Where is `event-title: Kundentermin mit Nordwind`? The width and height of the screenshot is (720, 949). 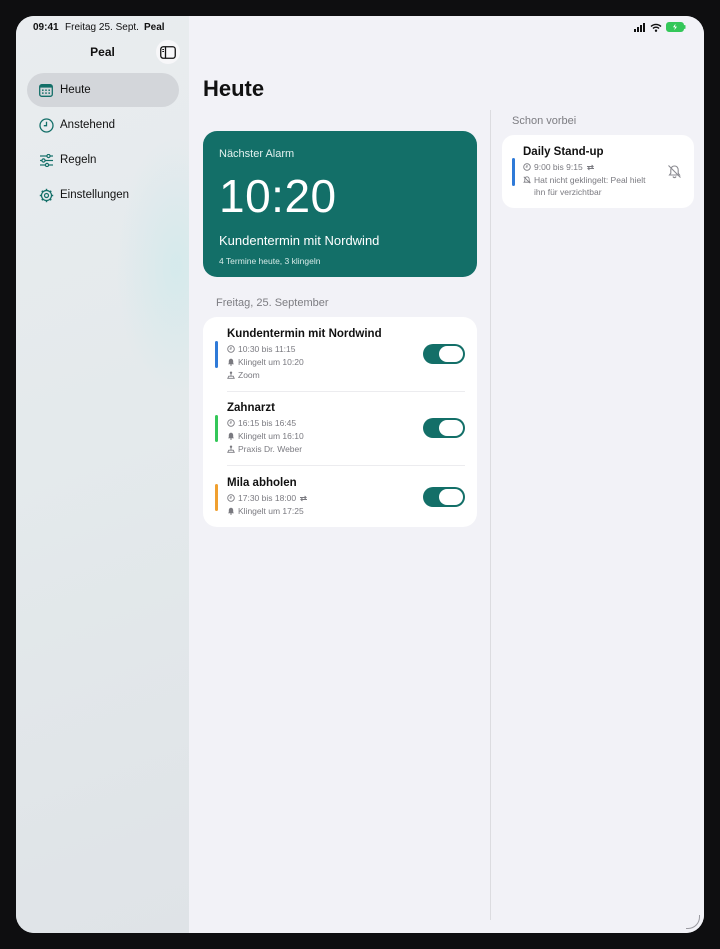 event-title: Kundentermin mit Nordwind is located at coordinates (304, 334).